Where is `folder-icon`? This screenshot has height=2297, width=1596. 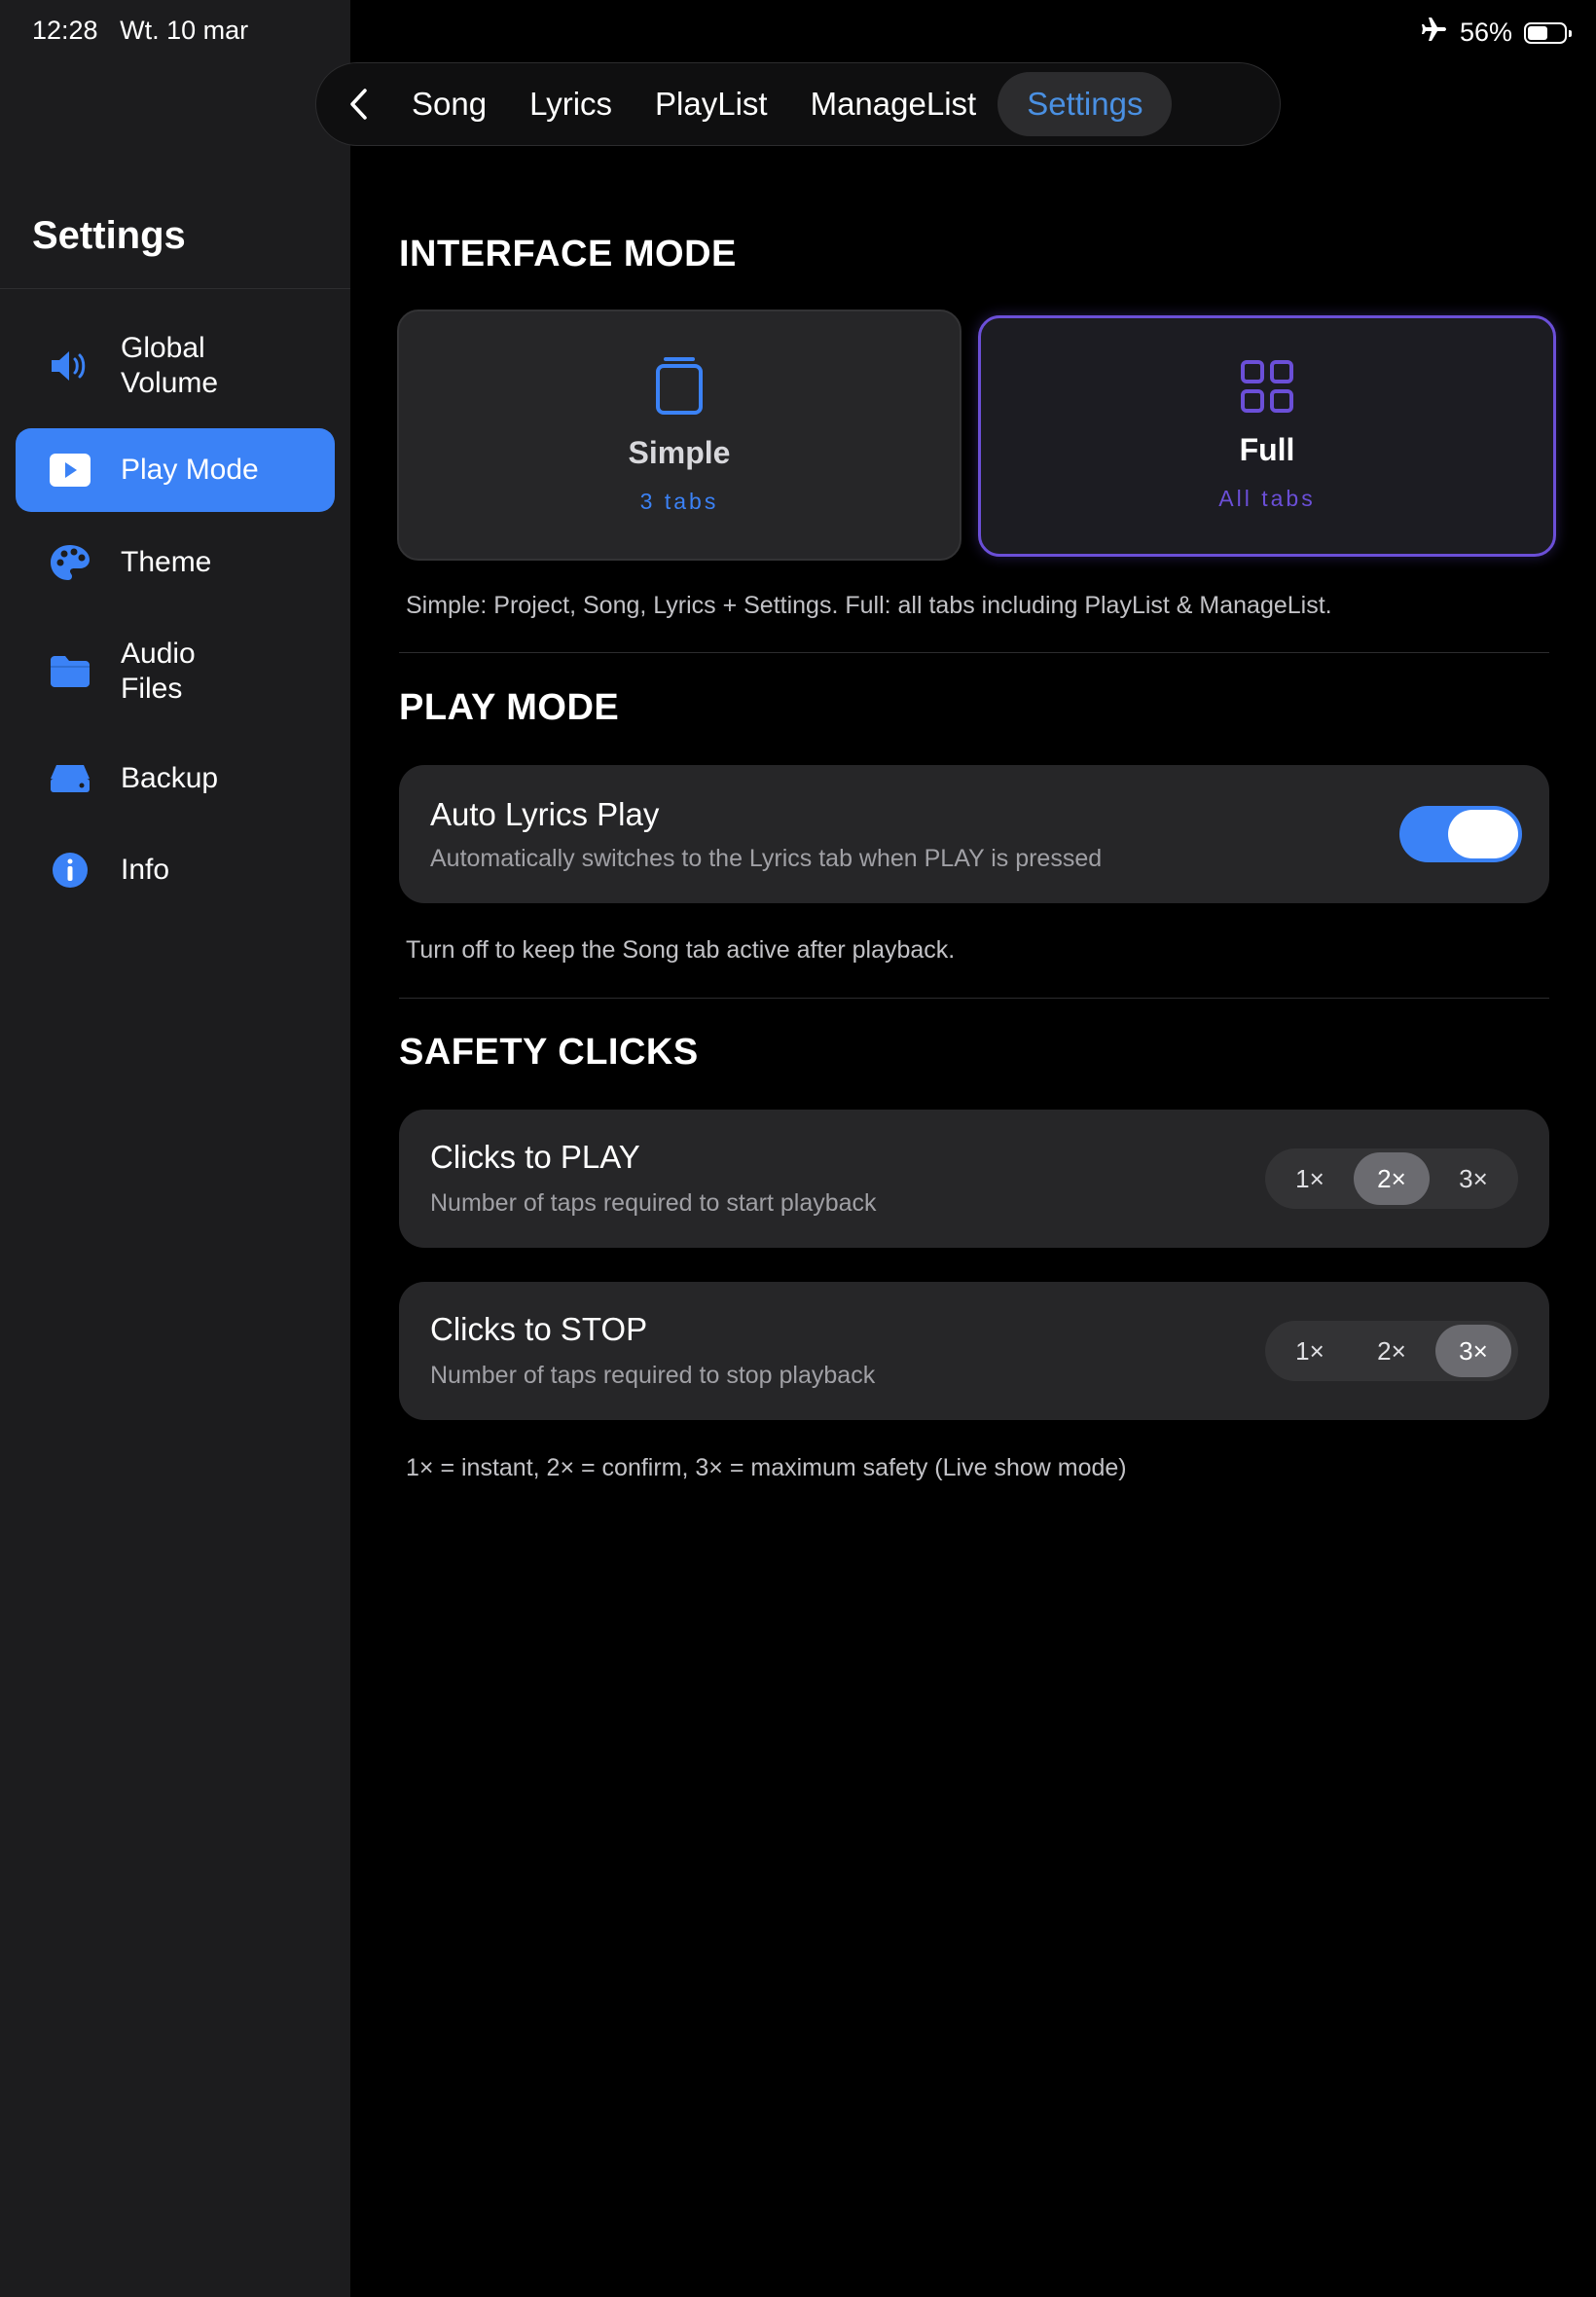 folder-icon is located at coordinates (70, 671).